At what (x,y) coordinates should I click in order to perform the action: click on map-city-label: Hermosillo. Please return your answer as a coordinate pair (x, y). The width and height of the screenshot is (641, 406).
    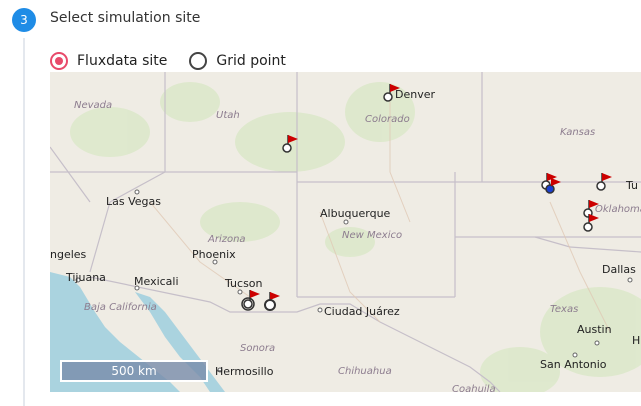
    Looking at the image, I should click on (244, 371).